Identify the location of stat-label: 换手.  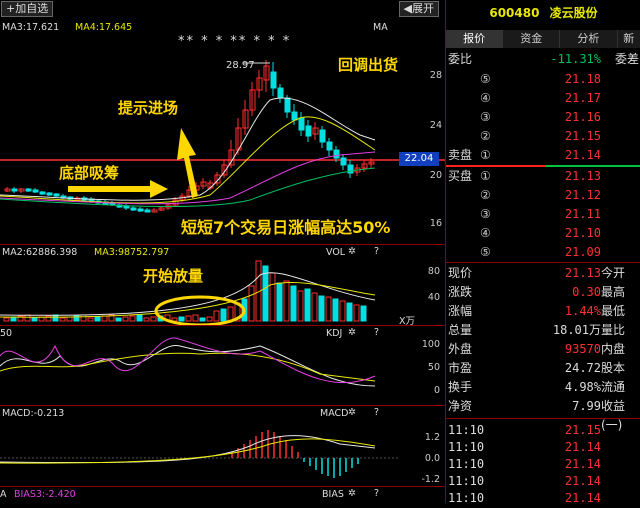
(460, 387).